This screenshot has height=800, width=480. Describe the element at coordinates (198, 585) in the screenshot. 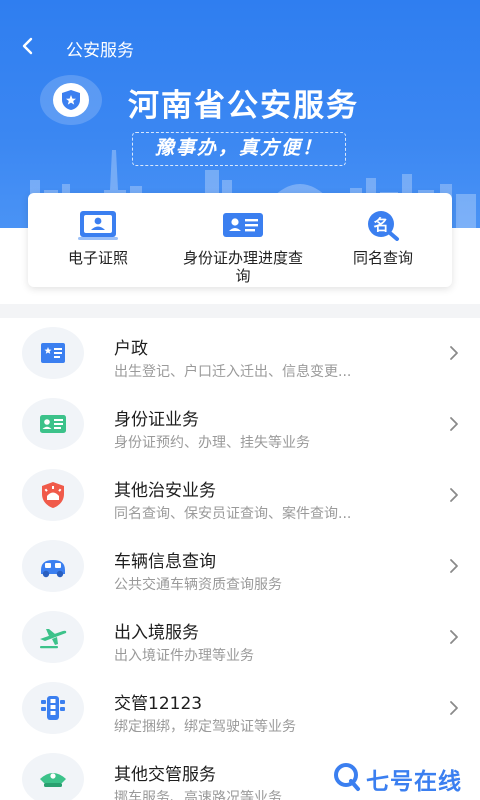

I see `service-subtitle: 公共交通车辆资质查询服务` at that location.